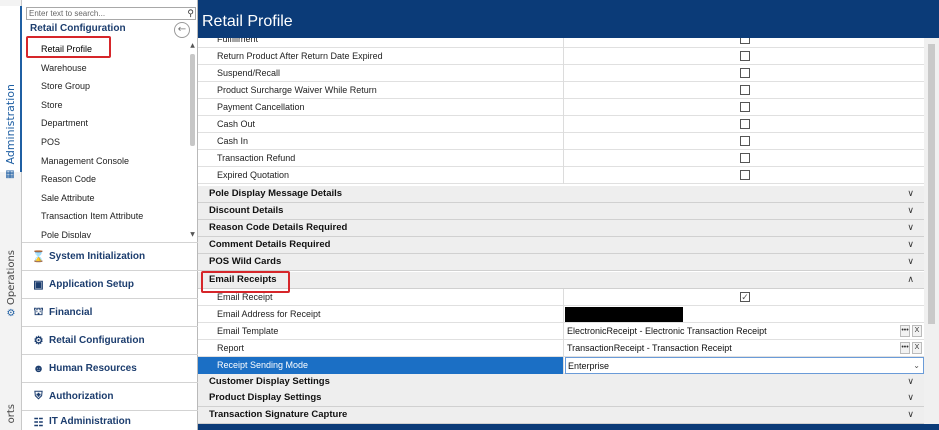 The image size is (939, 430). I want to click on nav-item-sale-attribute: Sale Attribute, so click(105, 198).